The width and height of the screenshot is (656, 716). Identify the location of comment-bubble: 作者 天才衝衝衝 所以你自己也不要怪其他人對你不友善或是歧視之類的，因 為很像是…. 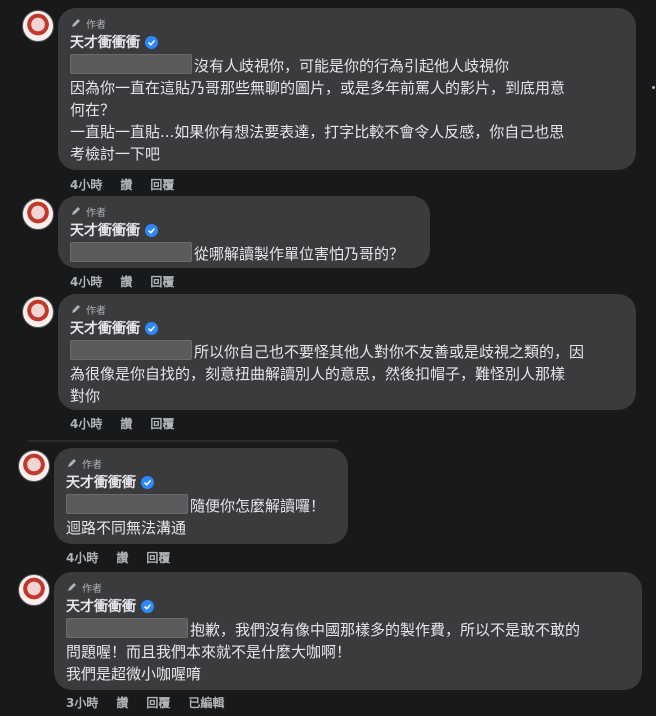
(347, 352).